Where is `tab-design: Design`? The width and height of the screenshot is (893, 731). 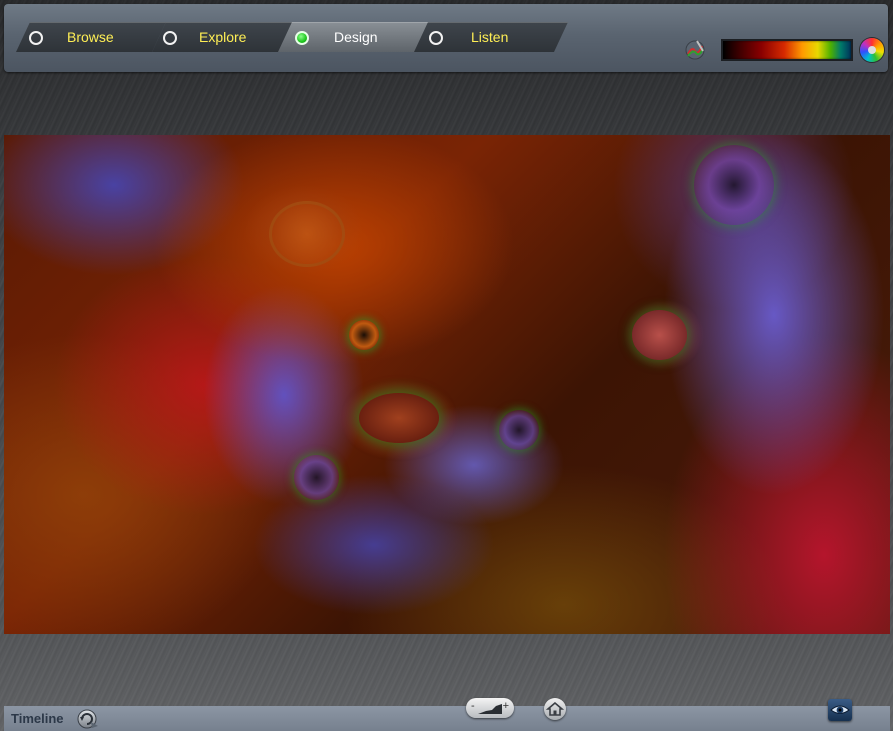 tab-design: Design is located at coordinates (354, 37).